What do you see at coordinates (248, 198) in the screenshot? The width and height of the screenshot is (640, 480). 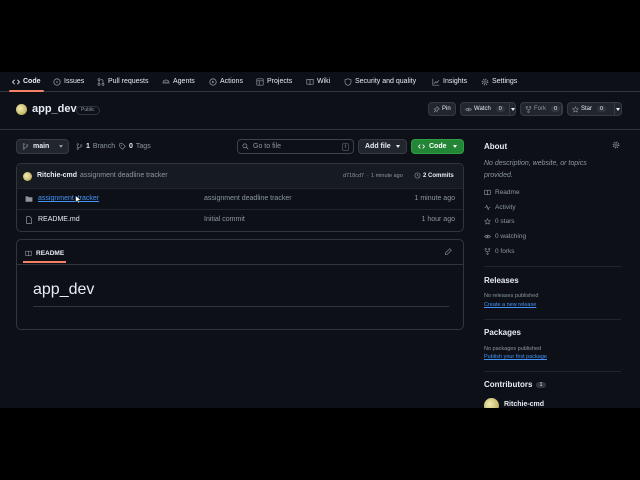 I see `file-commit-message: assignment deadline tracker` at bounding box center [248, 198].